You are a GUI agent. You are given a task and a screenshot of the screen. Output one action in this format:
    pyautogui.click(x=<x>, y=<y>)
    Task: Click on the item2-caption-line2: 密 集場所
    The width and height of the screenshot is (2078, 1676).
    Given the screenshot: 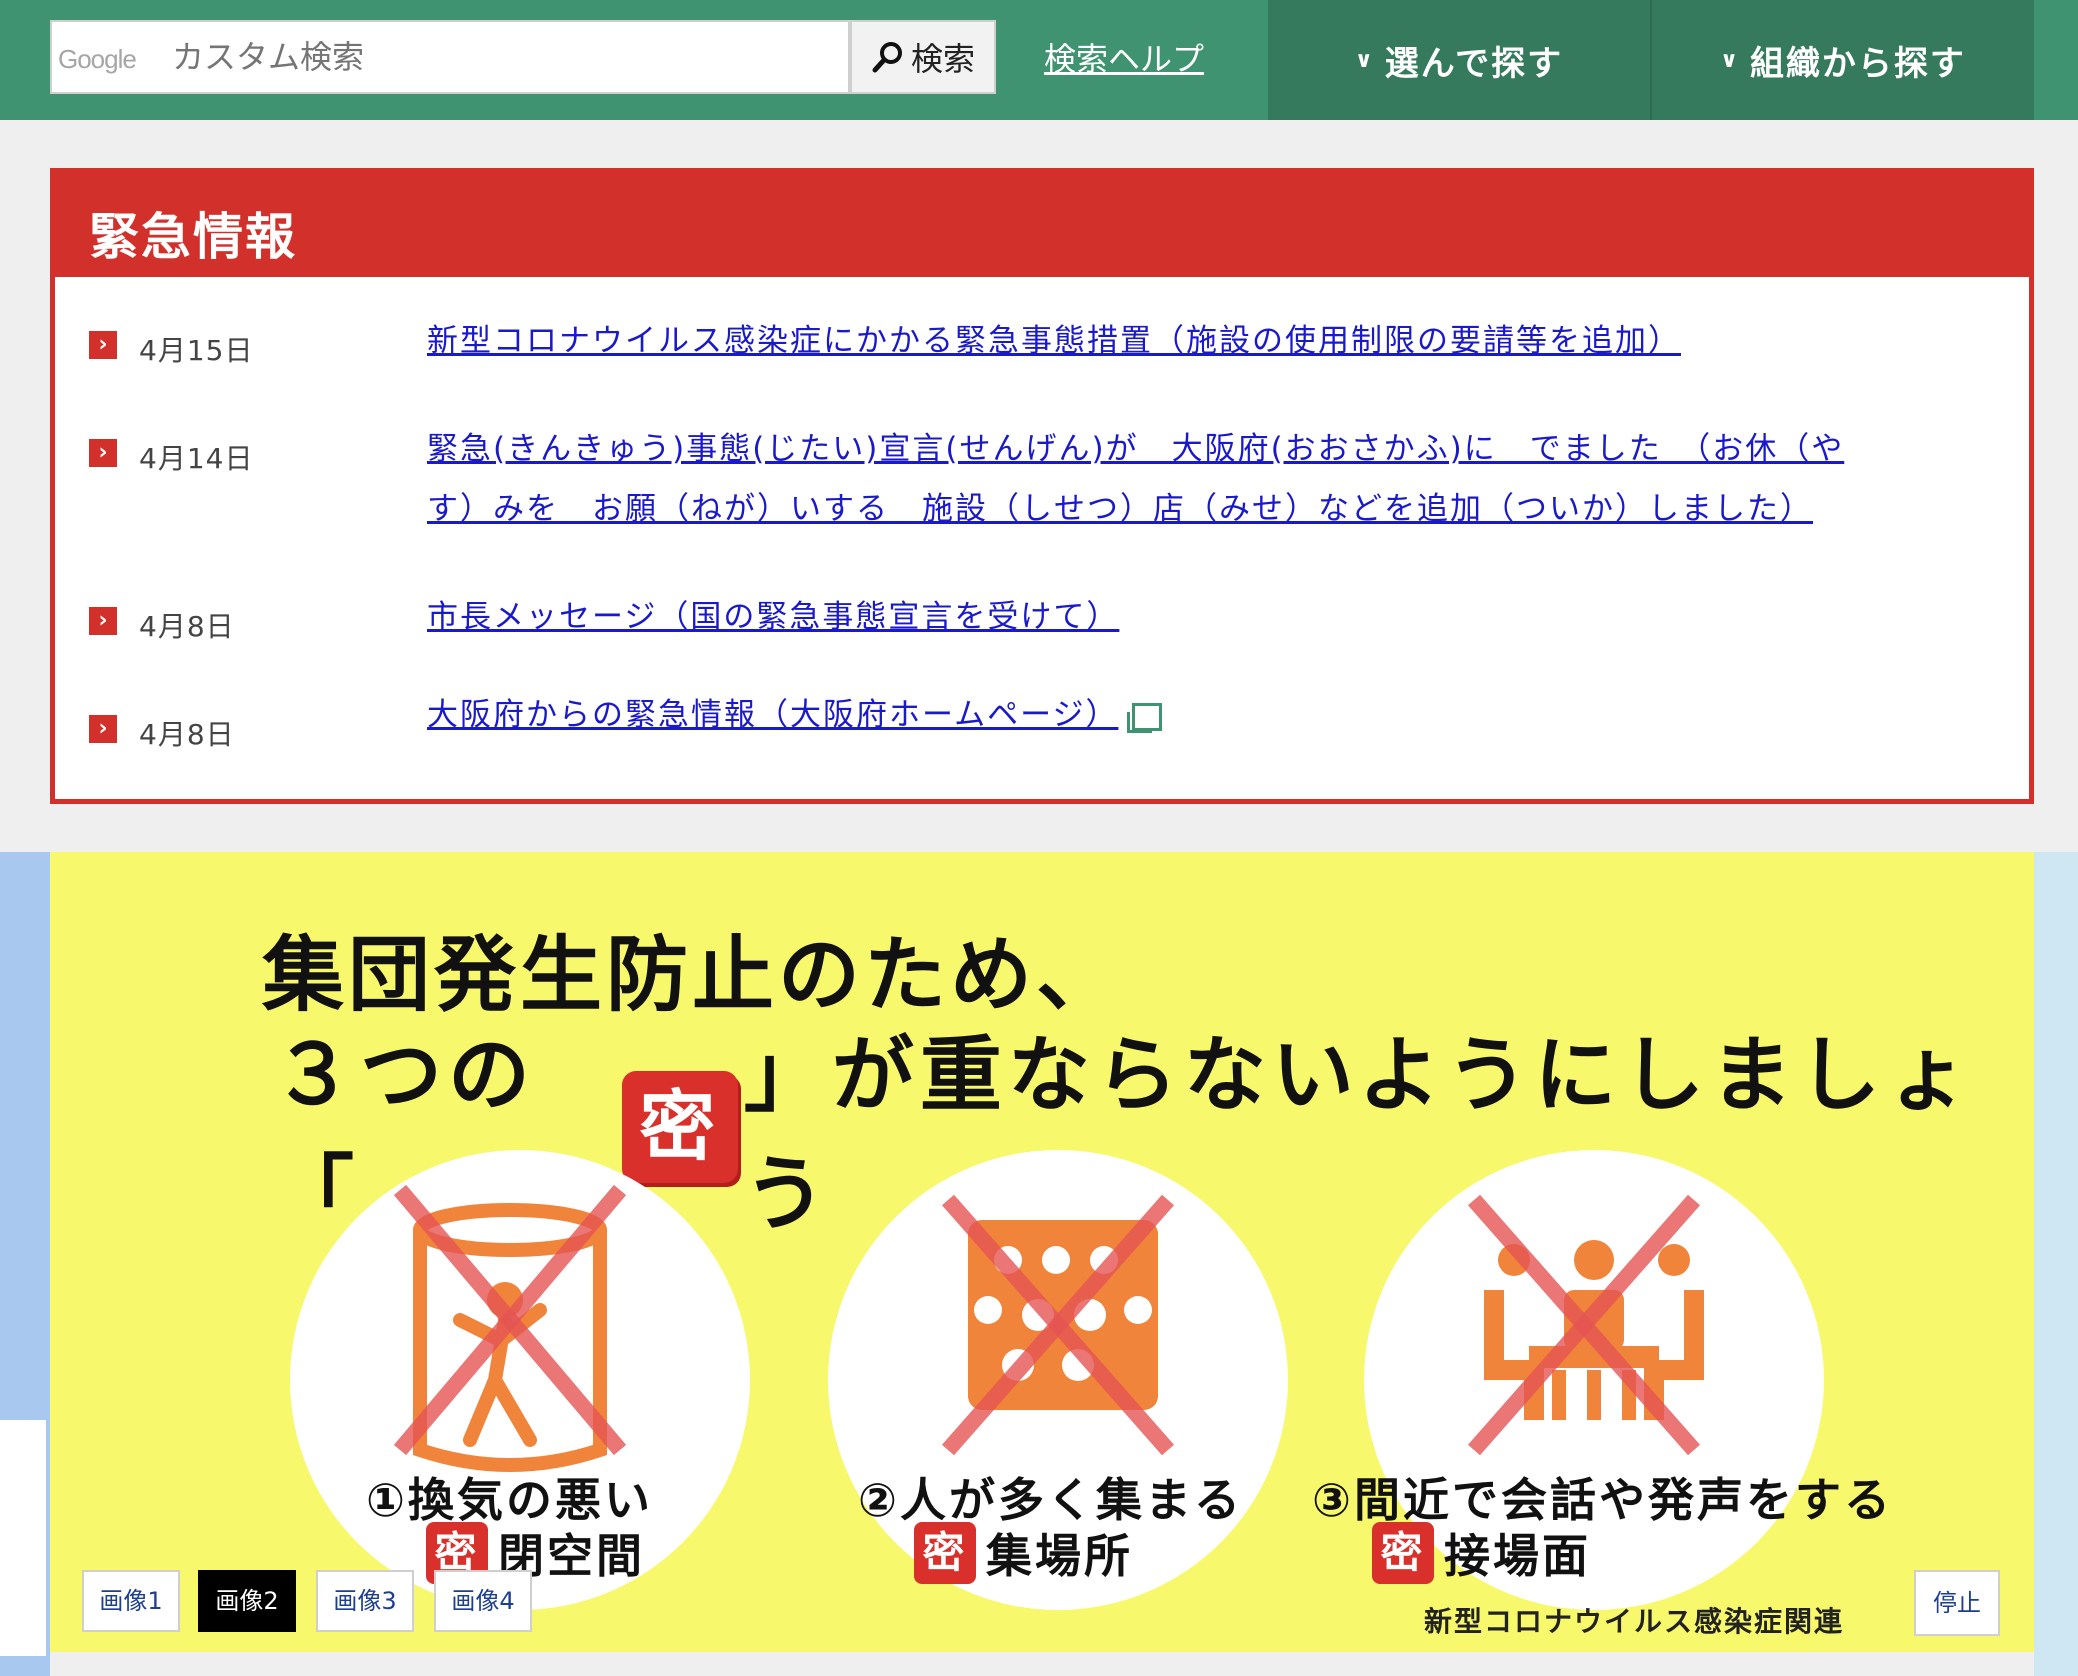 What is the action you would take?
    pyautogui.click(x=1023, y=1553)
    